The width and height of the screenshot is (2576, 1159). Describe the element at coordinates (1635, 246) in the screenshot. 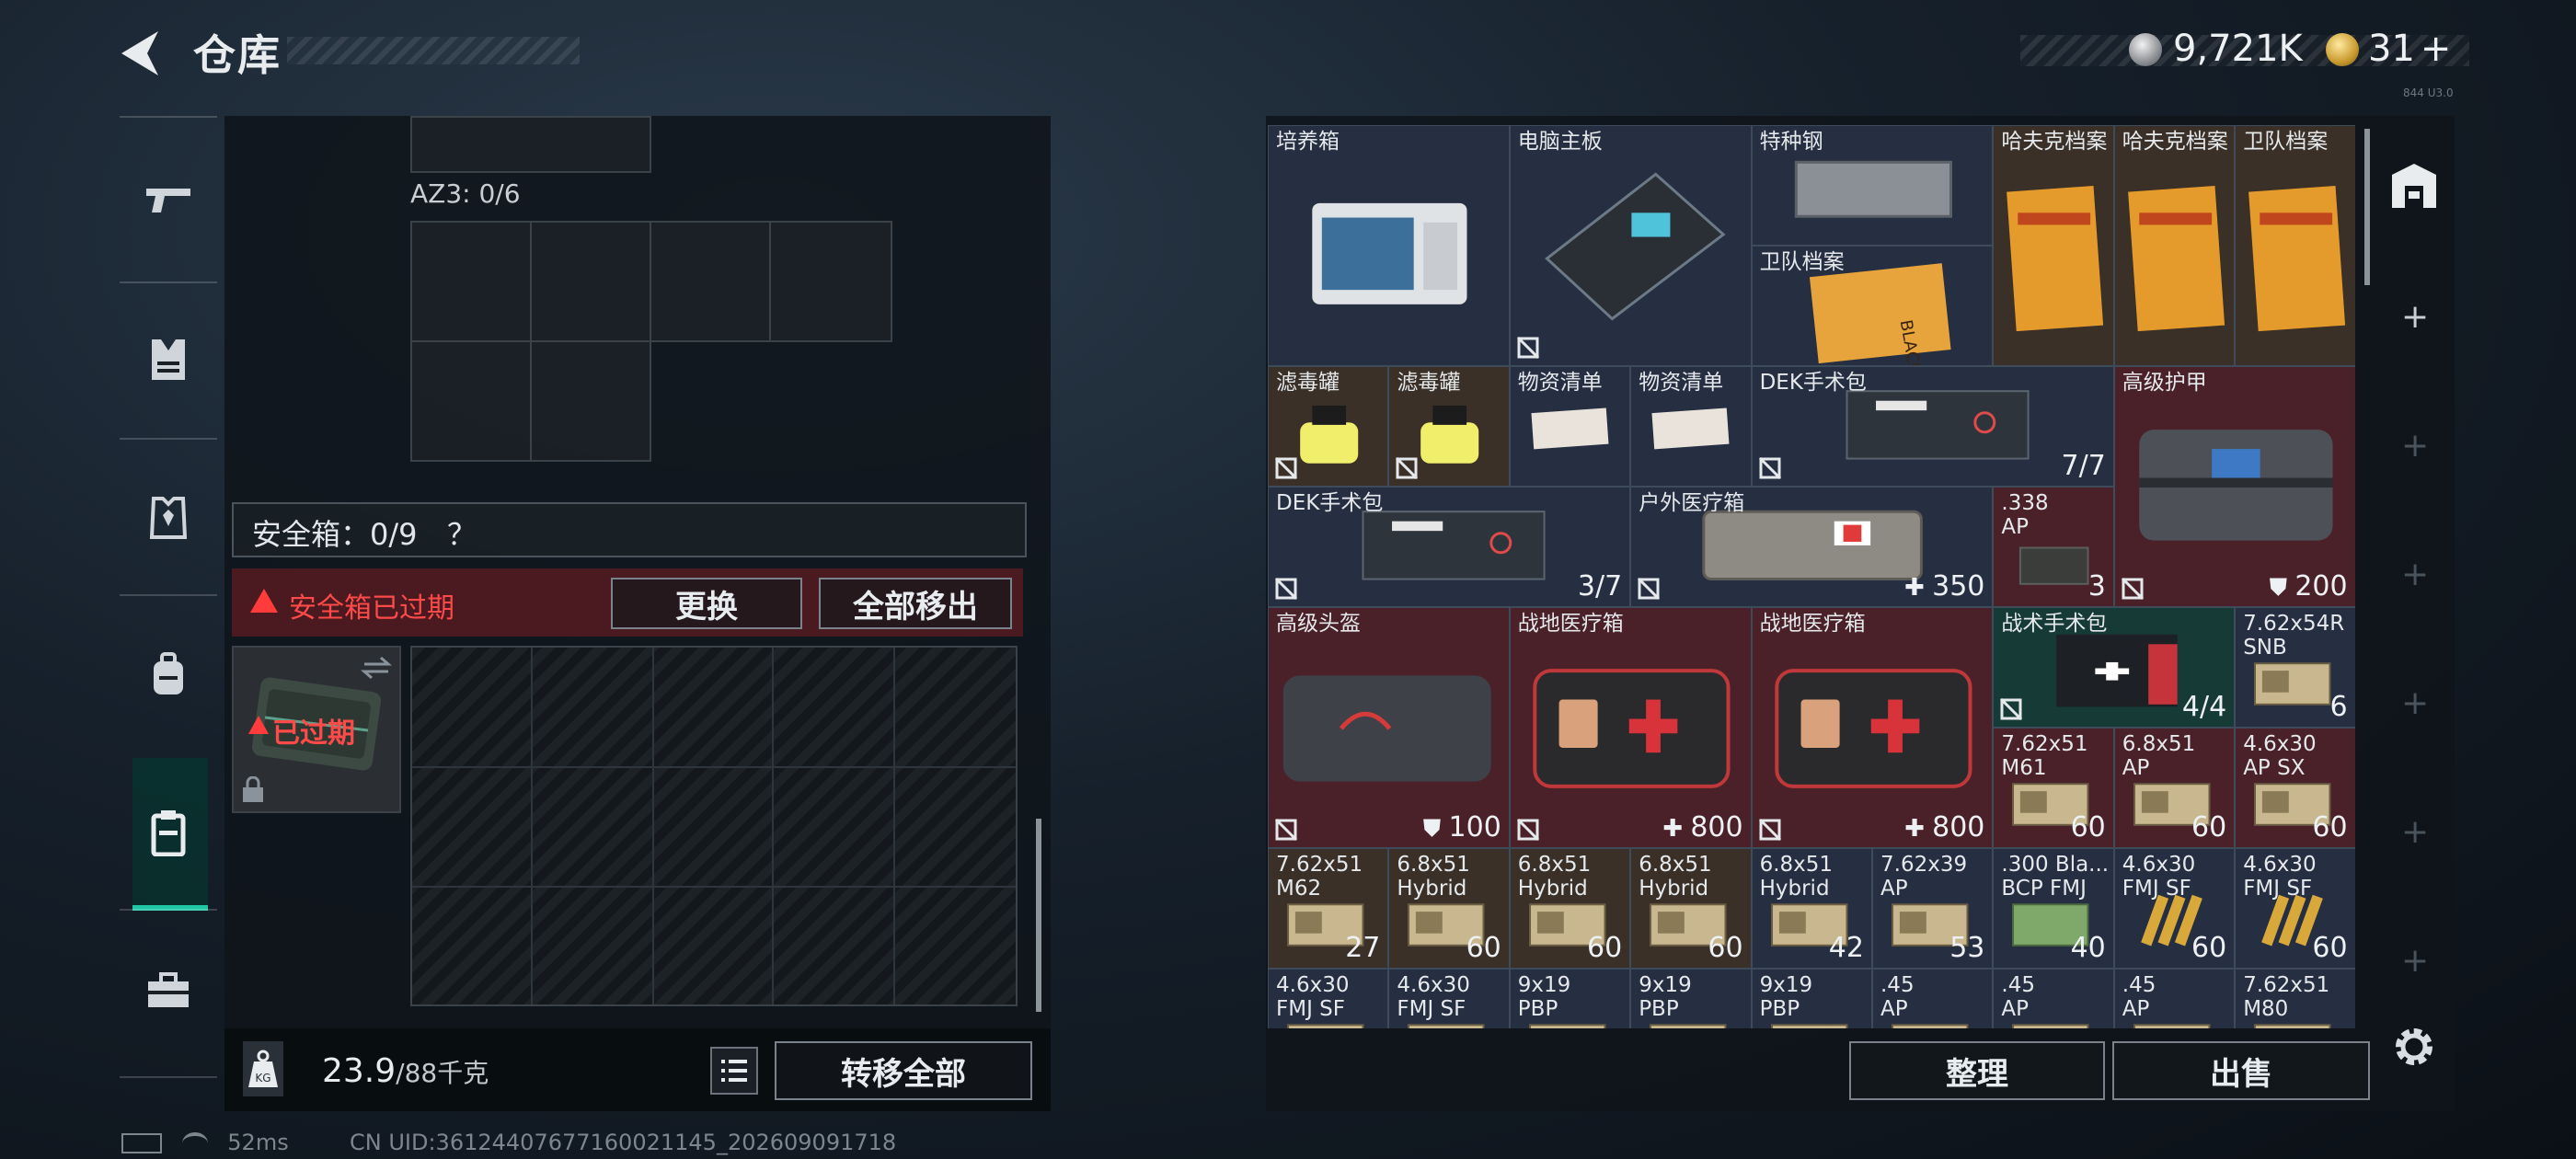

I see `item-image` at that location.